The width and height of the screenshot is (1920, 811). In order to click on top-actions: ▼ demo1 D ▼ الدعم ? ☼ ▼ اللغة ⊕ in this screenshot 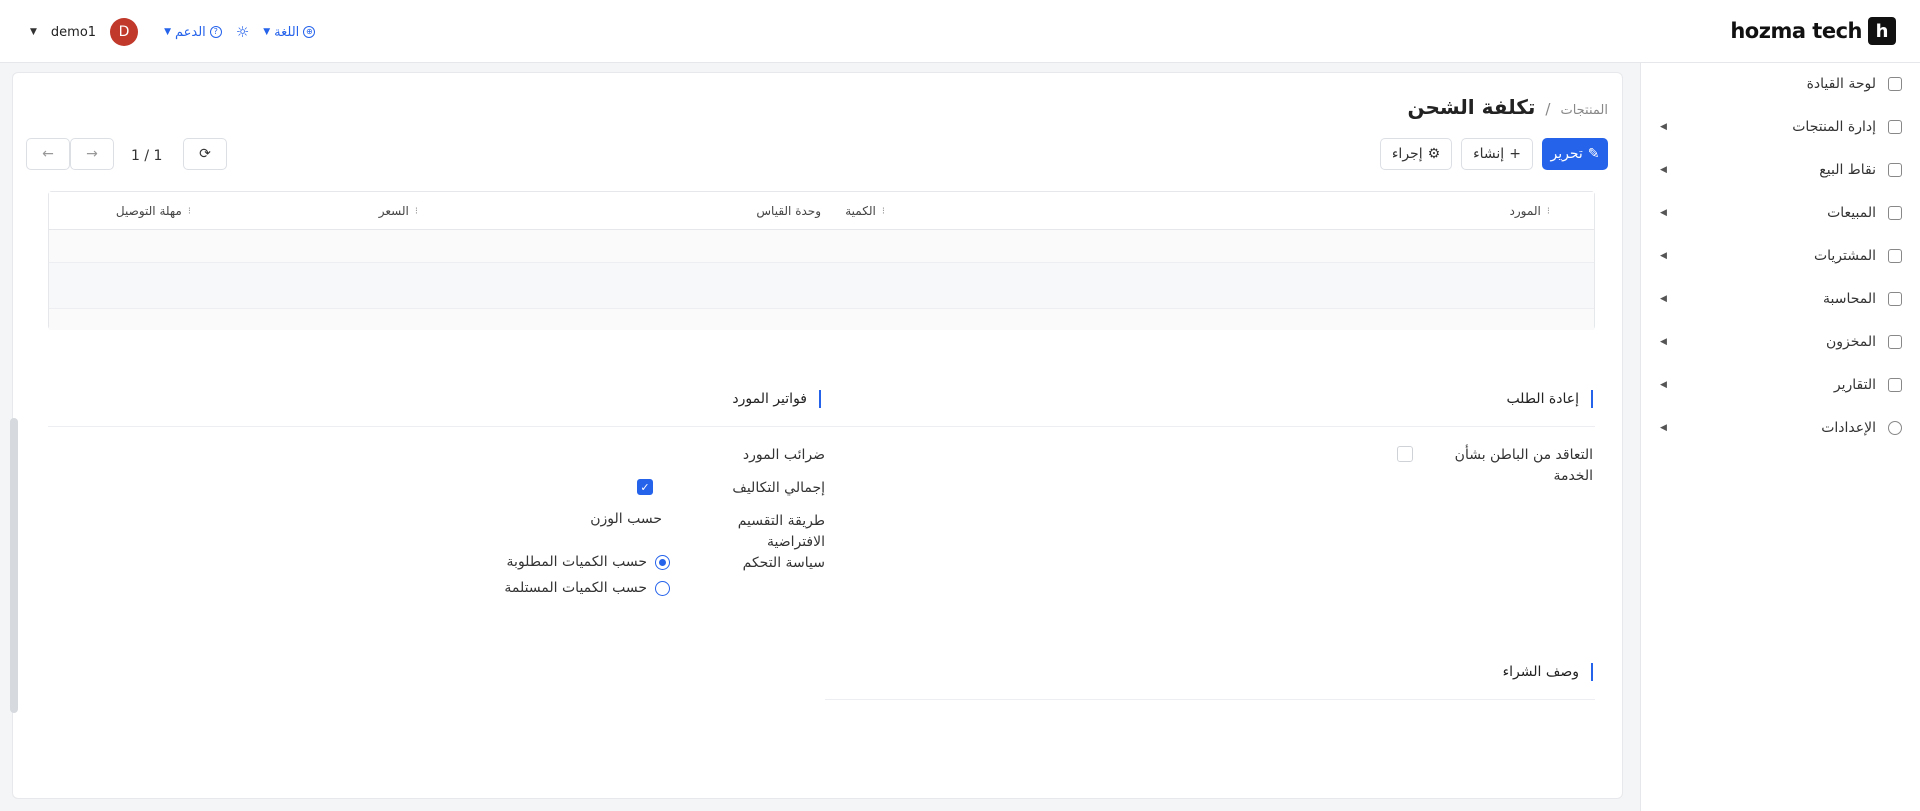, I will do `click(173, 32)`.